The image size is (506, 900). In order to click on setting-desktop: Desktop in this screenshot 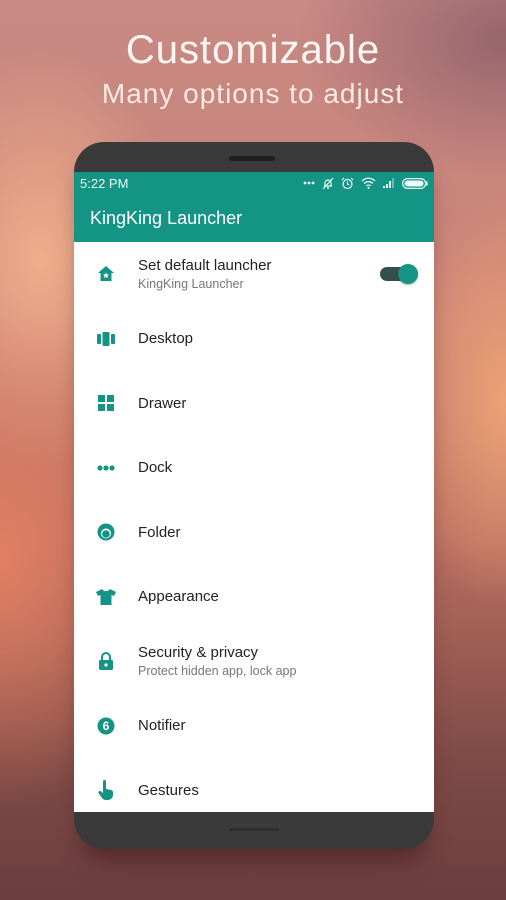, I will do `click(254, 339)`.